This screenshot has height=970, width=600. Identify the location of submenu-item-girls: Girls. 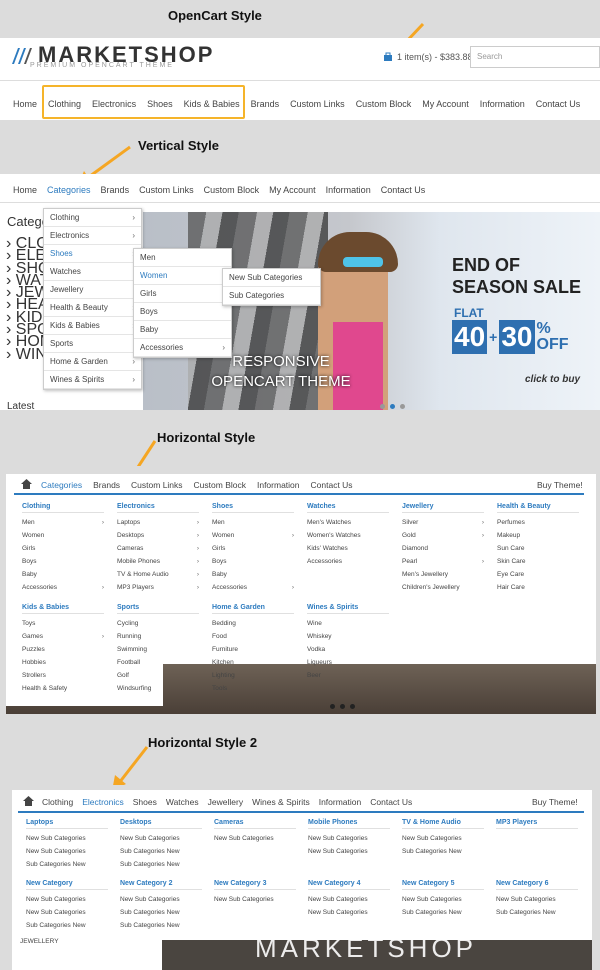
(182, 294).